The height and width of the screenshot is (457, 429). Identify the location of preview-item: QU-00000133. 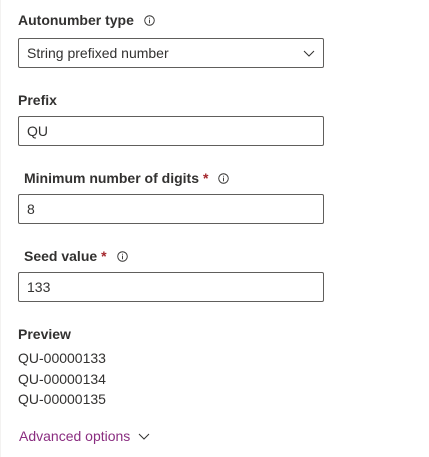
(62, 358).